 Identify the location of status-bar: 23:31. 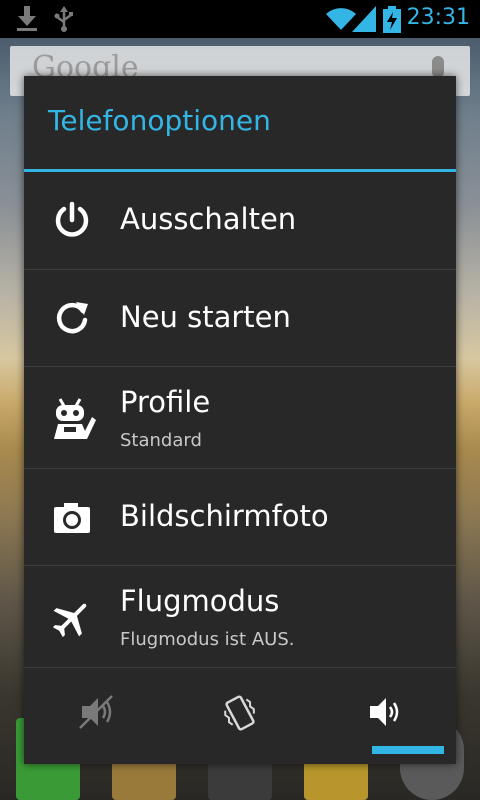
(240, 19).